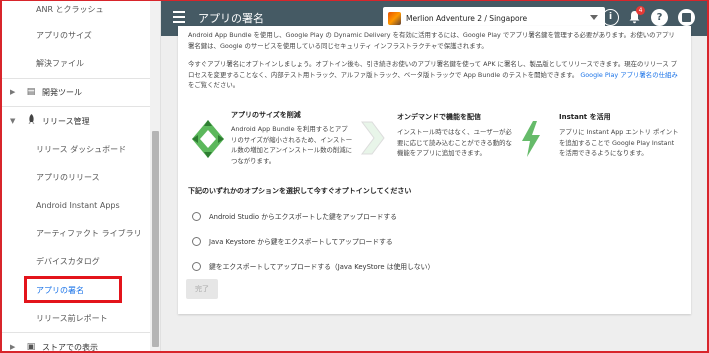  Describe the element at coordinates (300, 191) in the screenshot. I see `options-heading: 下記のいずれかのオプションを選択して今すぐオプトインしてください` at that location.